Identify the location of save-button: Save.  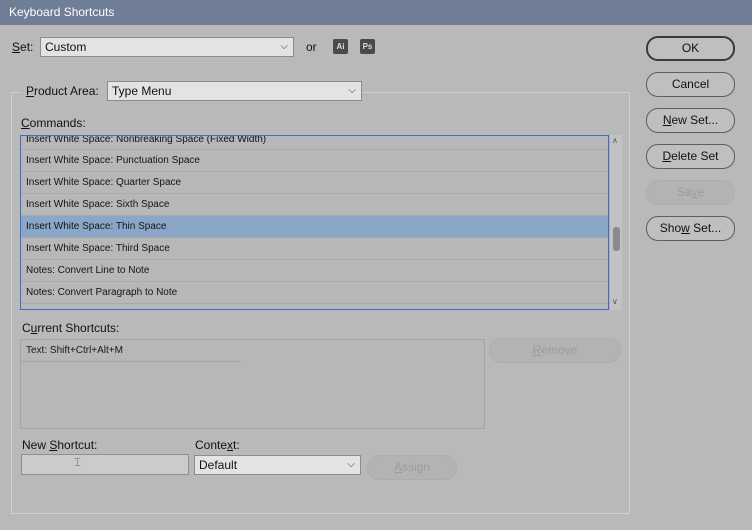
(690, 192).